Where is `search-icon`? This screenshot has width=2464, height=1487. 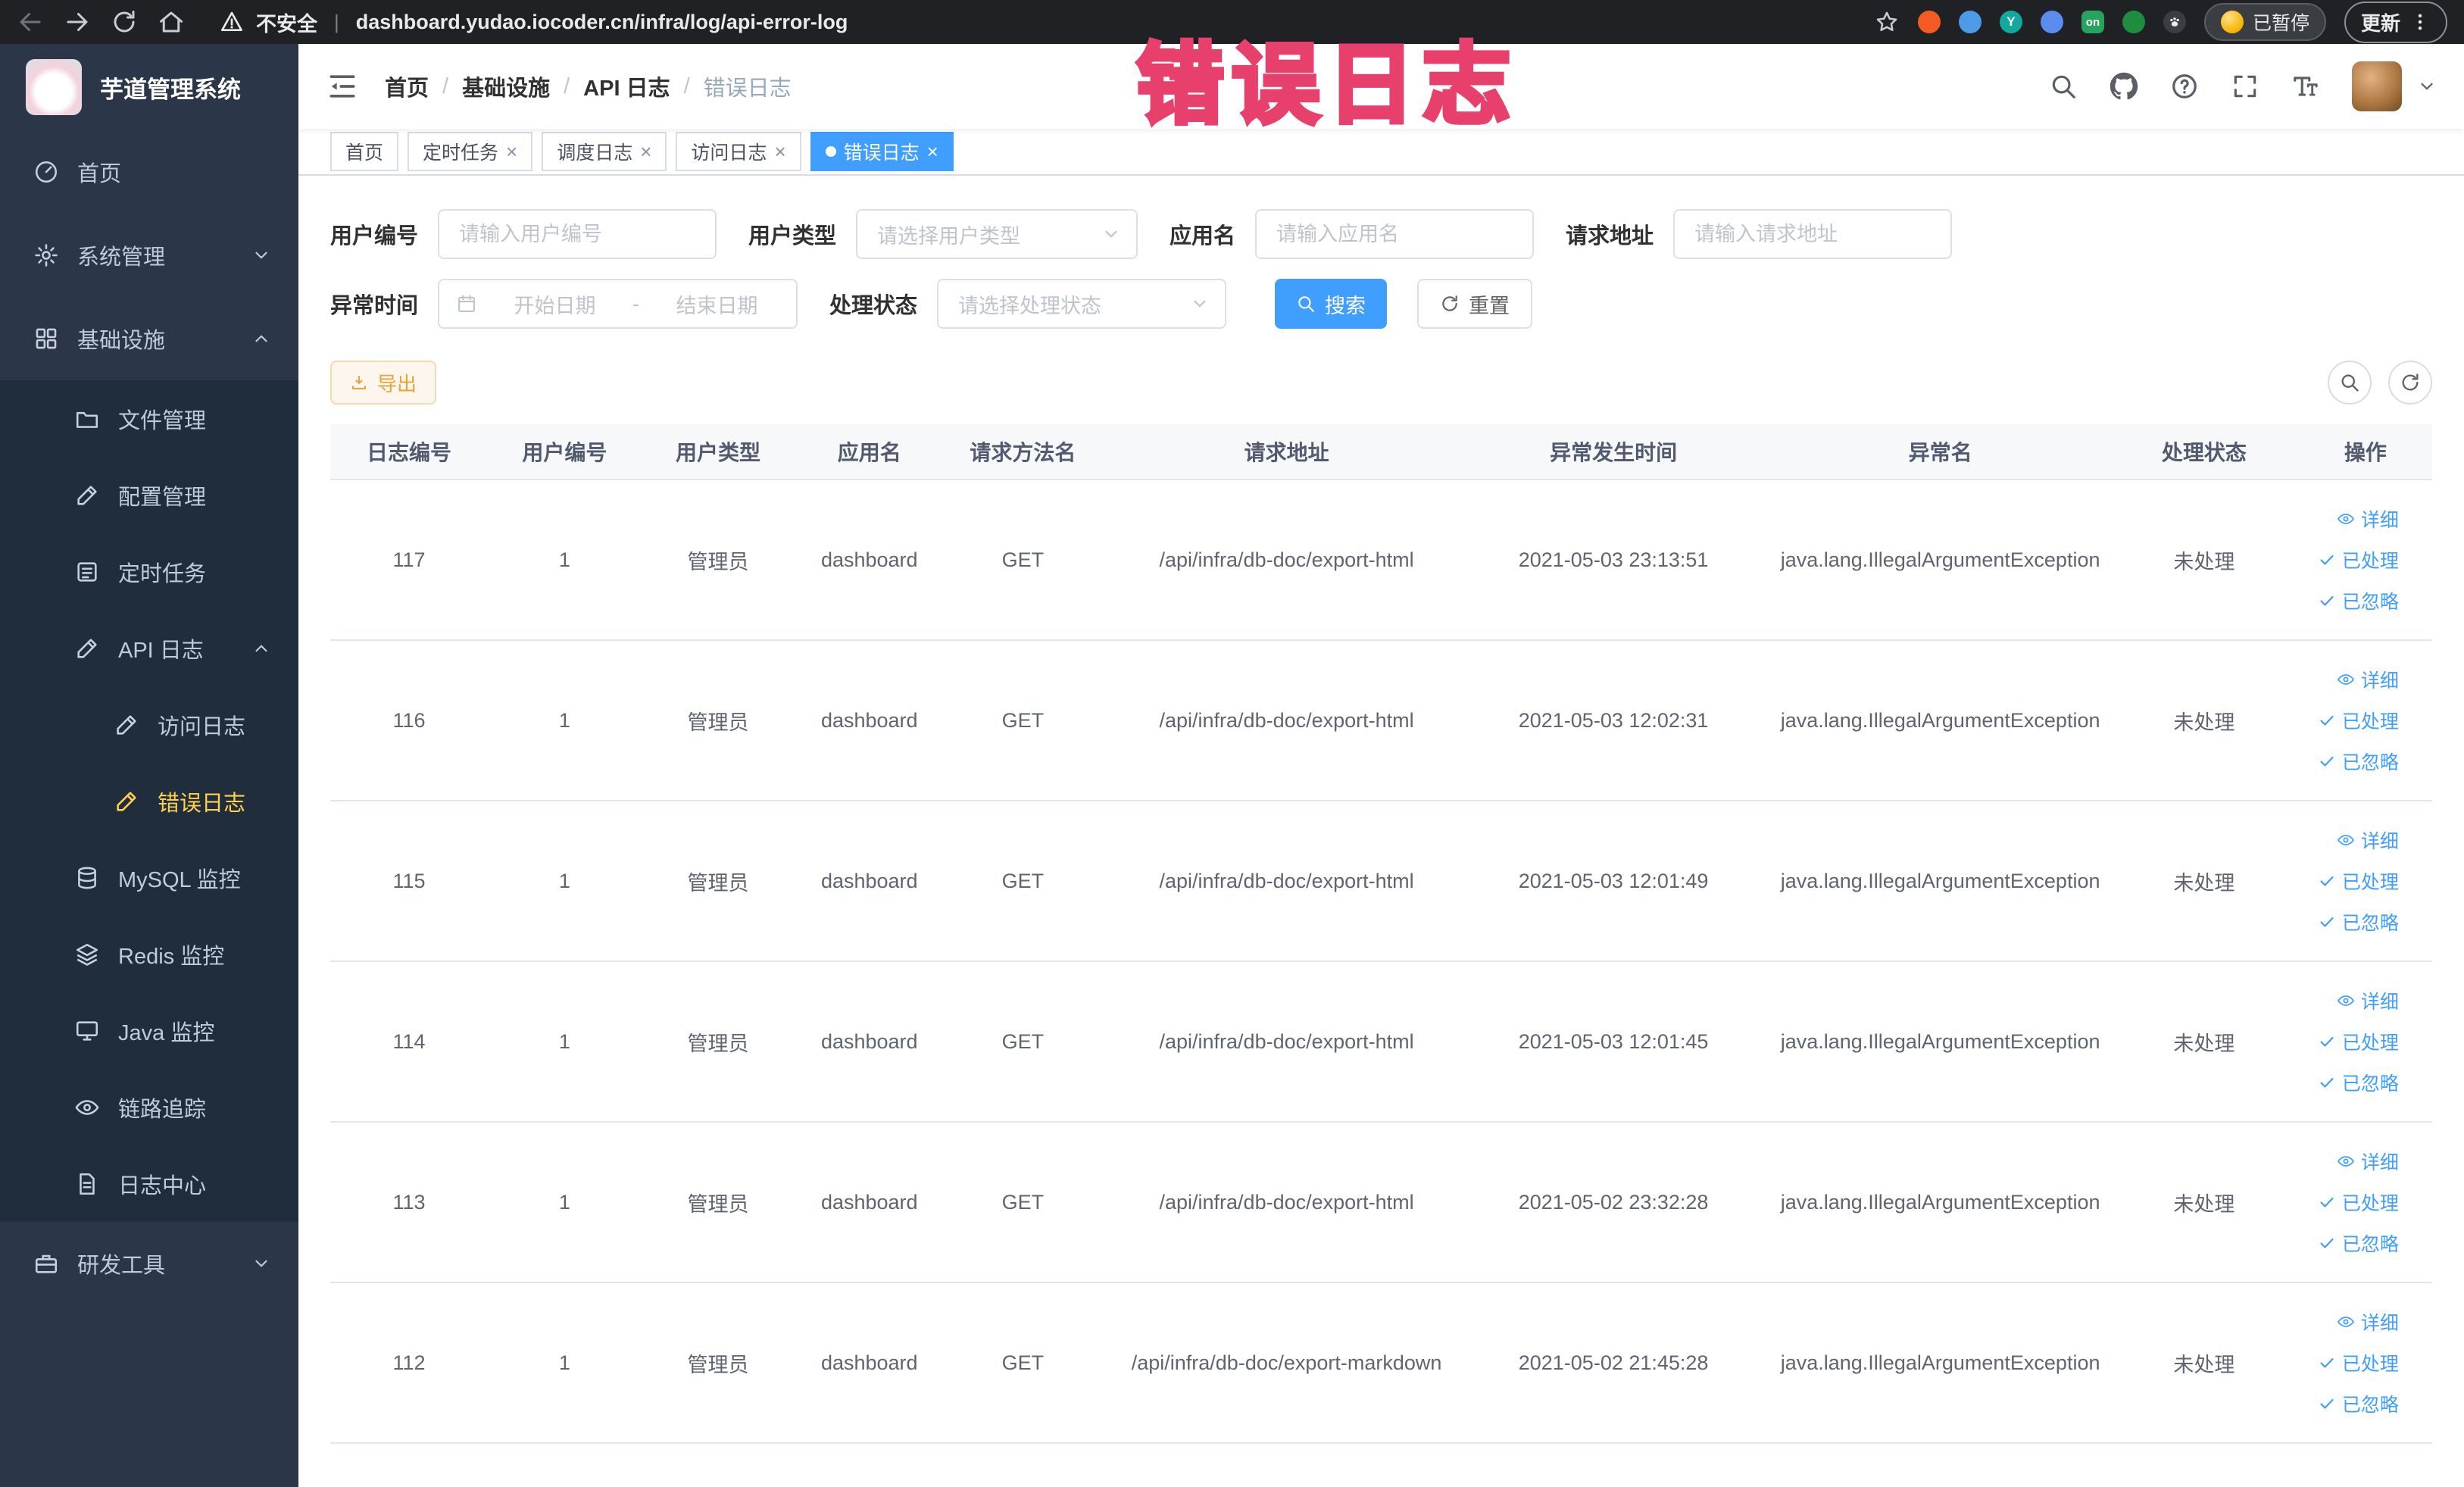 search-icon is located at coordinates (2349, 382).